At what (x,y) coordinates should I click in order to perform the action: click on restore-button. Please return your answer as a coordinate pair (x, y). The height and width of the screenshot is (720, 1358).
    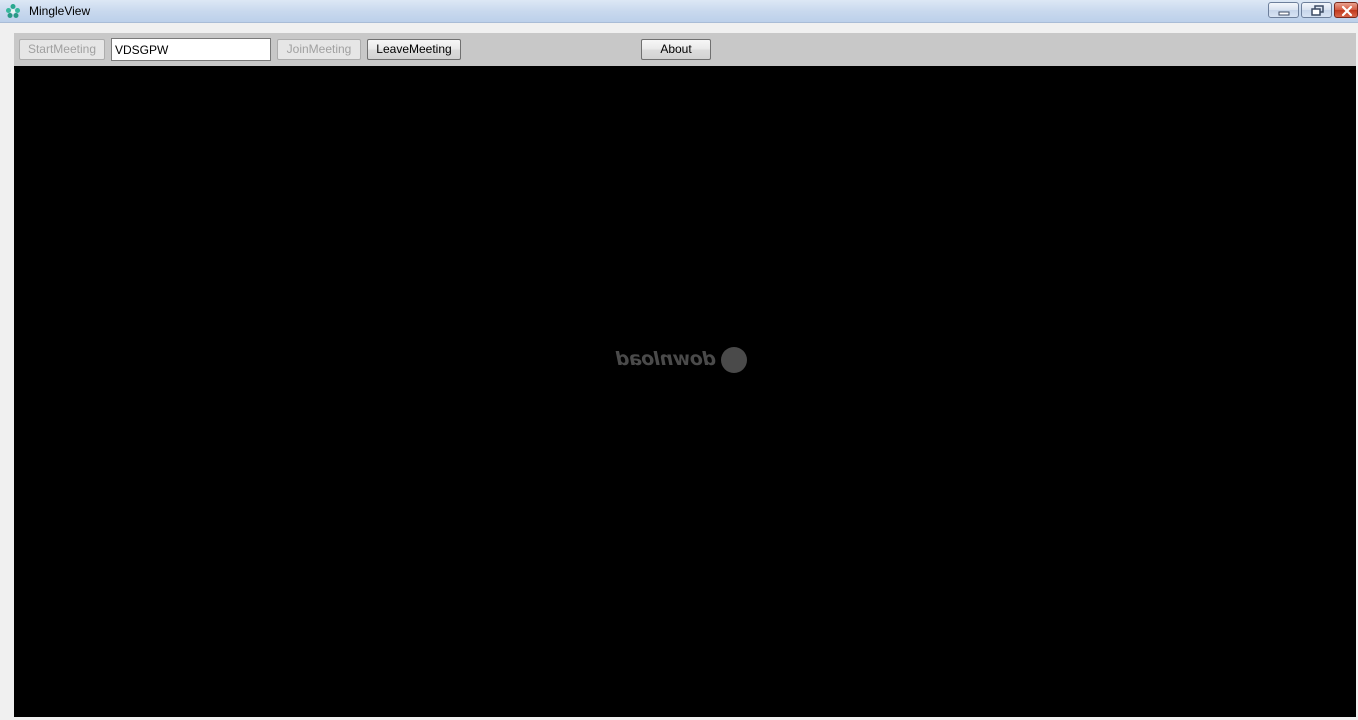
    Looking at the image, I should click on (1316, 10).